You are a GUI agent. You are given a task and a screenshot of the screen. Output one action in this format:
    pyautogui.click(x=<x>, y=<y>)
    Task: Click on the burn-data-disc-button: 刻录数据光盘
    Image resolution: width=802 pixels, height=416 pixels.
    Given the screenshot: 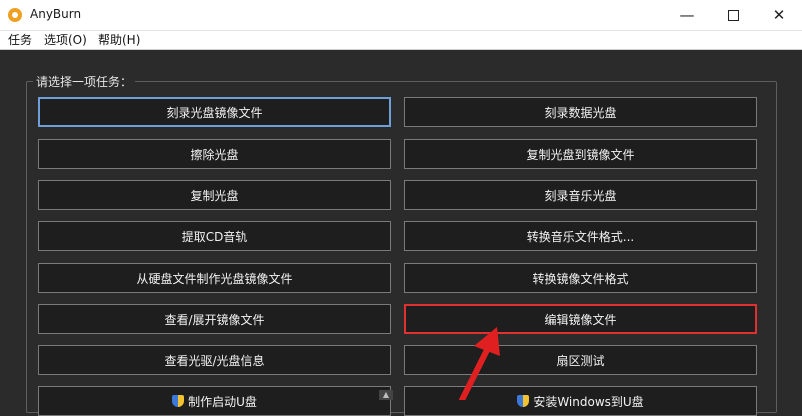 What is the action you would take?
    pyautogui.click(x=580, y=112)
    